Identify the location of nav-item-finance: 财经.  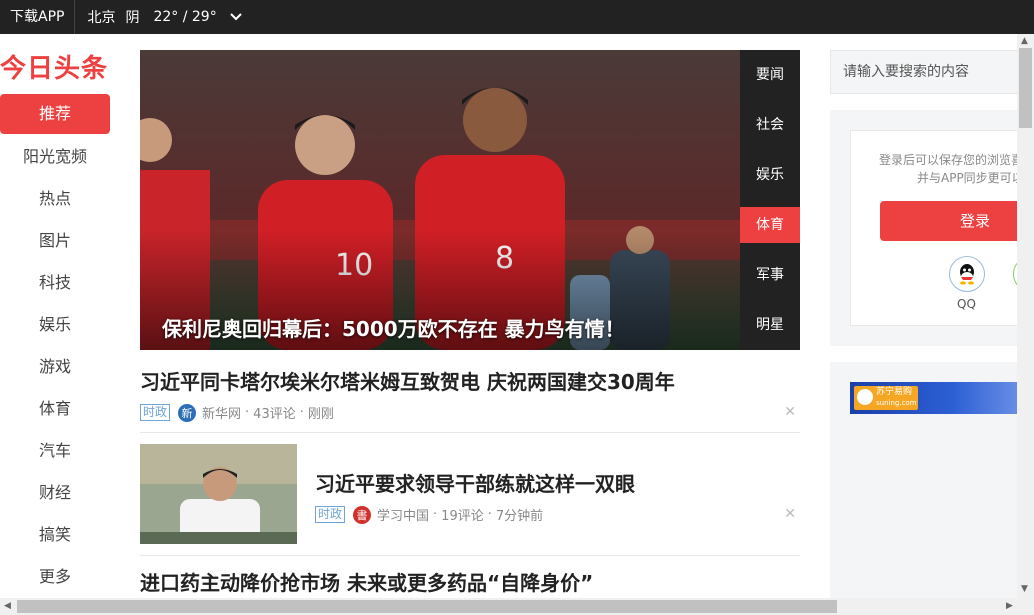
(55, 493).